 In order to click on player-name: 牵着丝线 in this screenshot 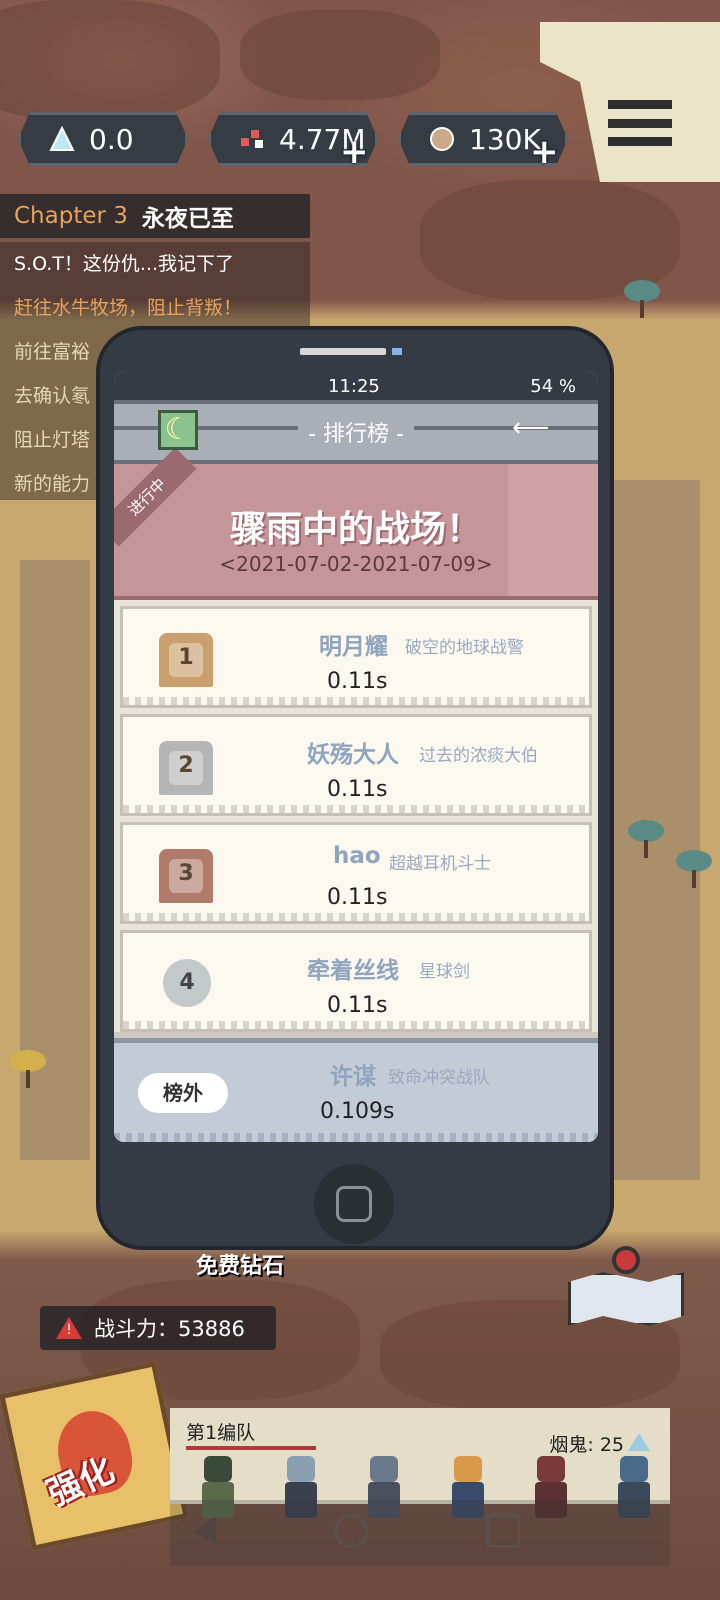, I will do `click(353, 971)`.